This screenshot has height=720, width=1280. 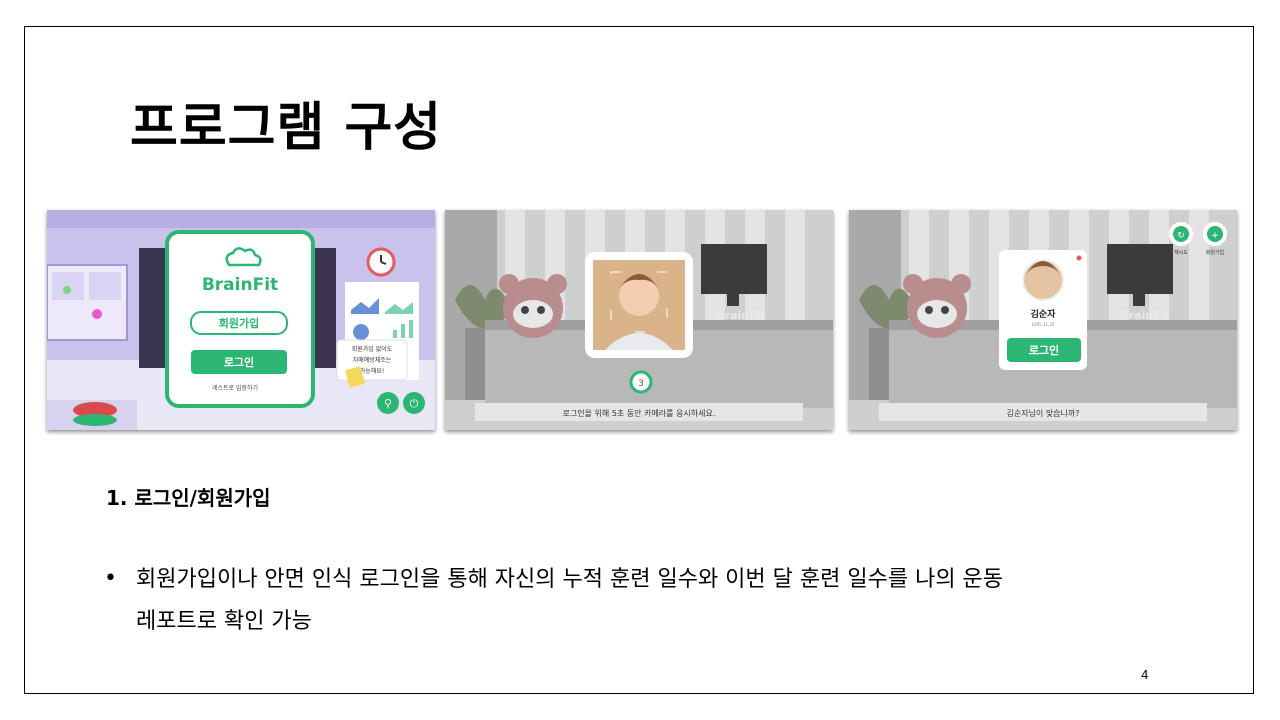 What do you see at coordinates (1043, 324) in the screenshot?
I see `user-dob: 1955.11.20` at bounding box center [1043, 324].